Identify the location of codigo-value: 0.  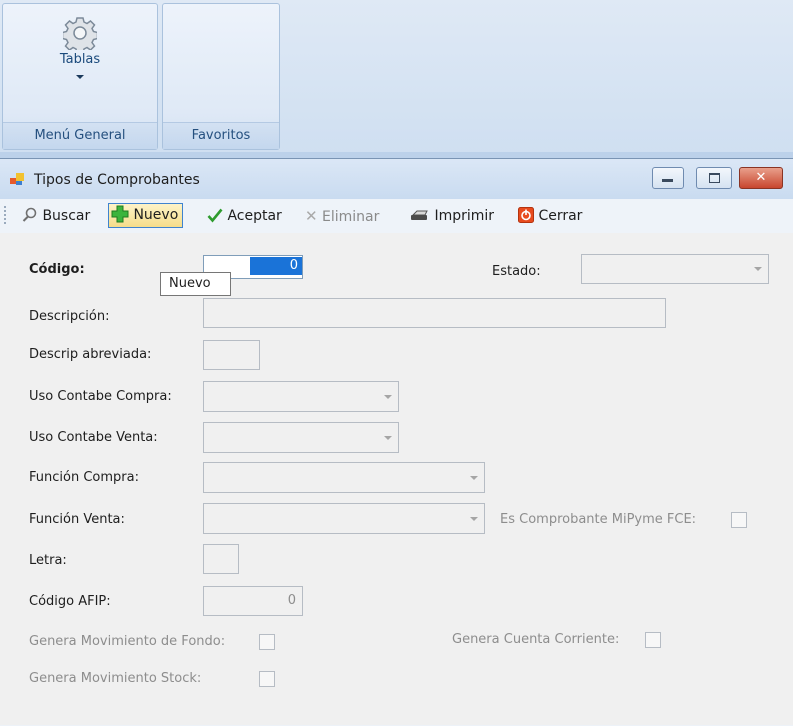
(276, 266).